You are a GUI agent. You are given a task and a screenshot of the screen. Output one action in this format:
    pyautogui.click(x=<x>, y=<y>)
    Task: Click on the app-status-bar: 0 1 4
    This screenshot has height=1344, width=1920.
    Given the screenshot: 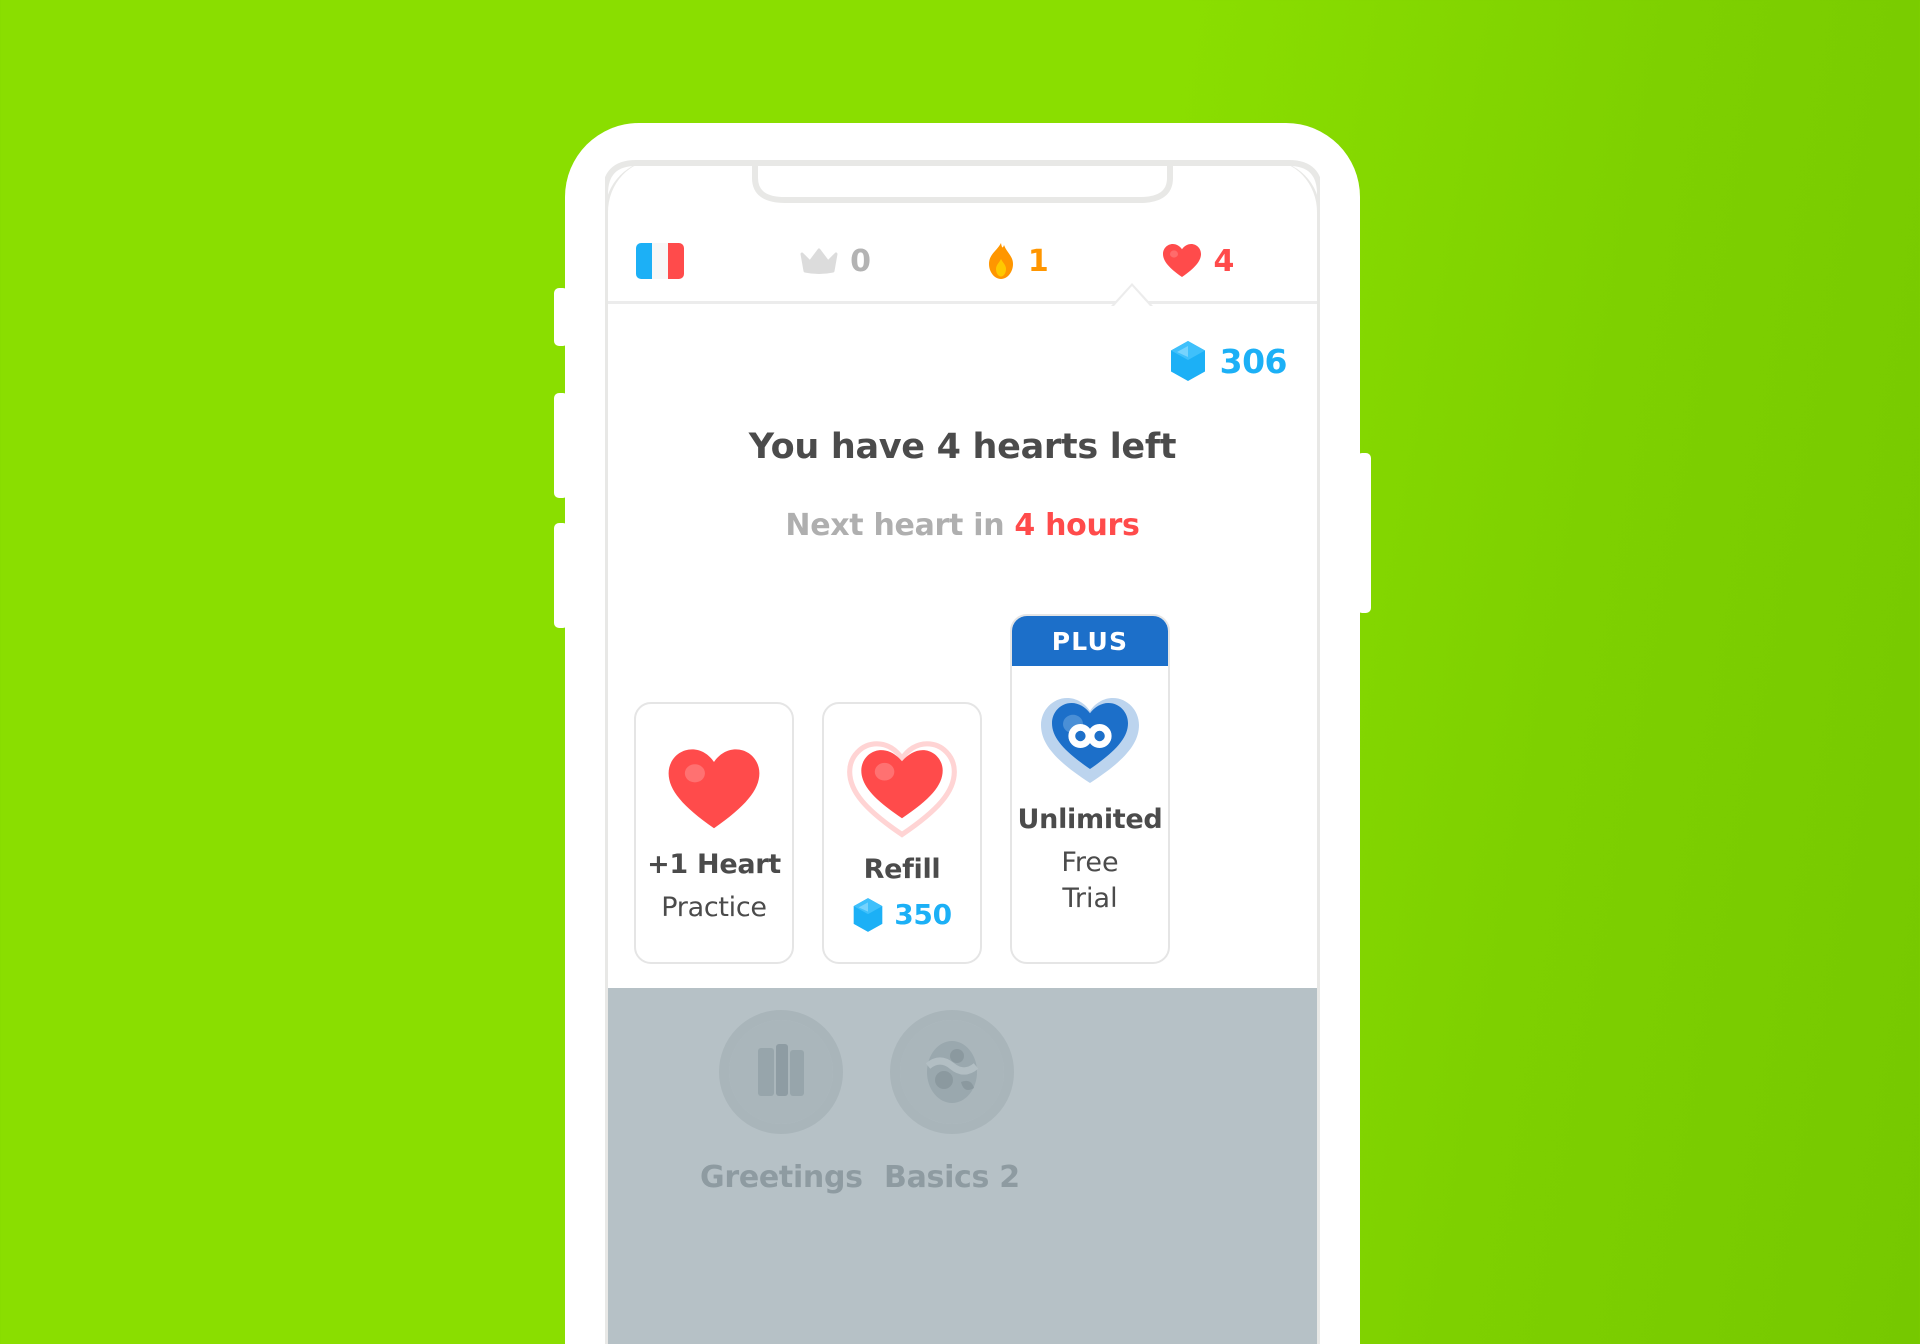 What is the action you would take?
    pyautogui.click(x=962, y=262)
    